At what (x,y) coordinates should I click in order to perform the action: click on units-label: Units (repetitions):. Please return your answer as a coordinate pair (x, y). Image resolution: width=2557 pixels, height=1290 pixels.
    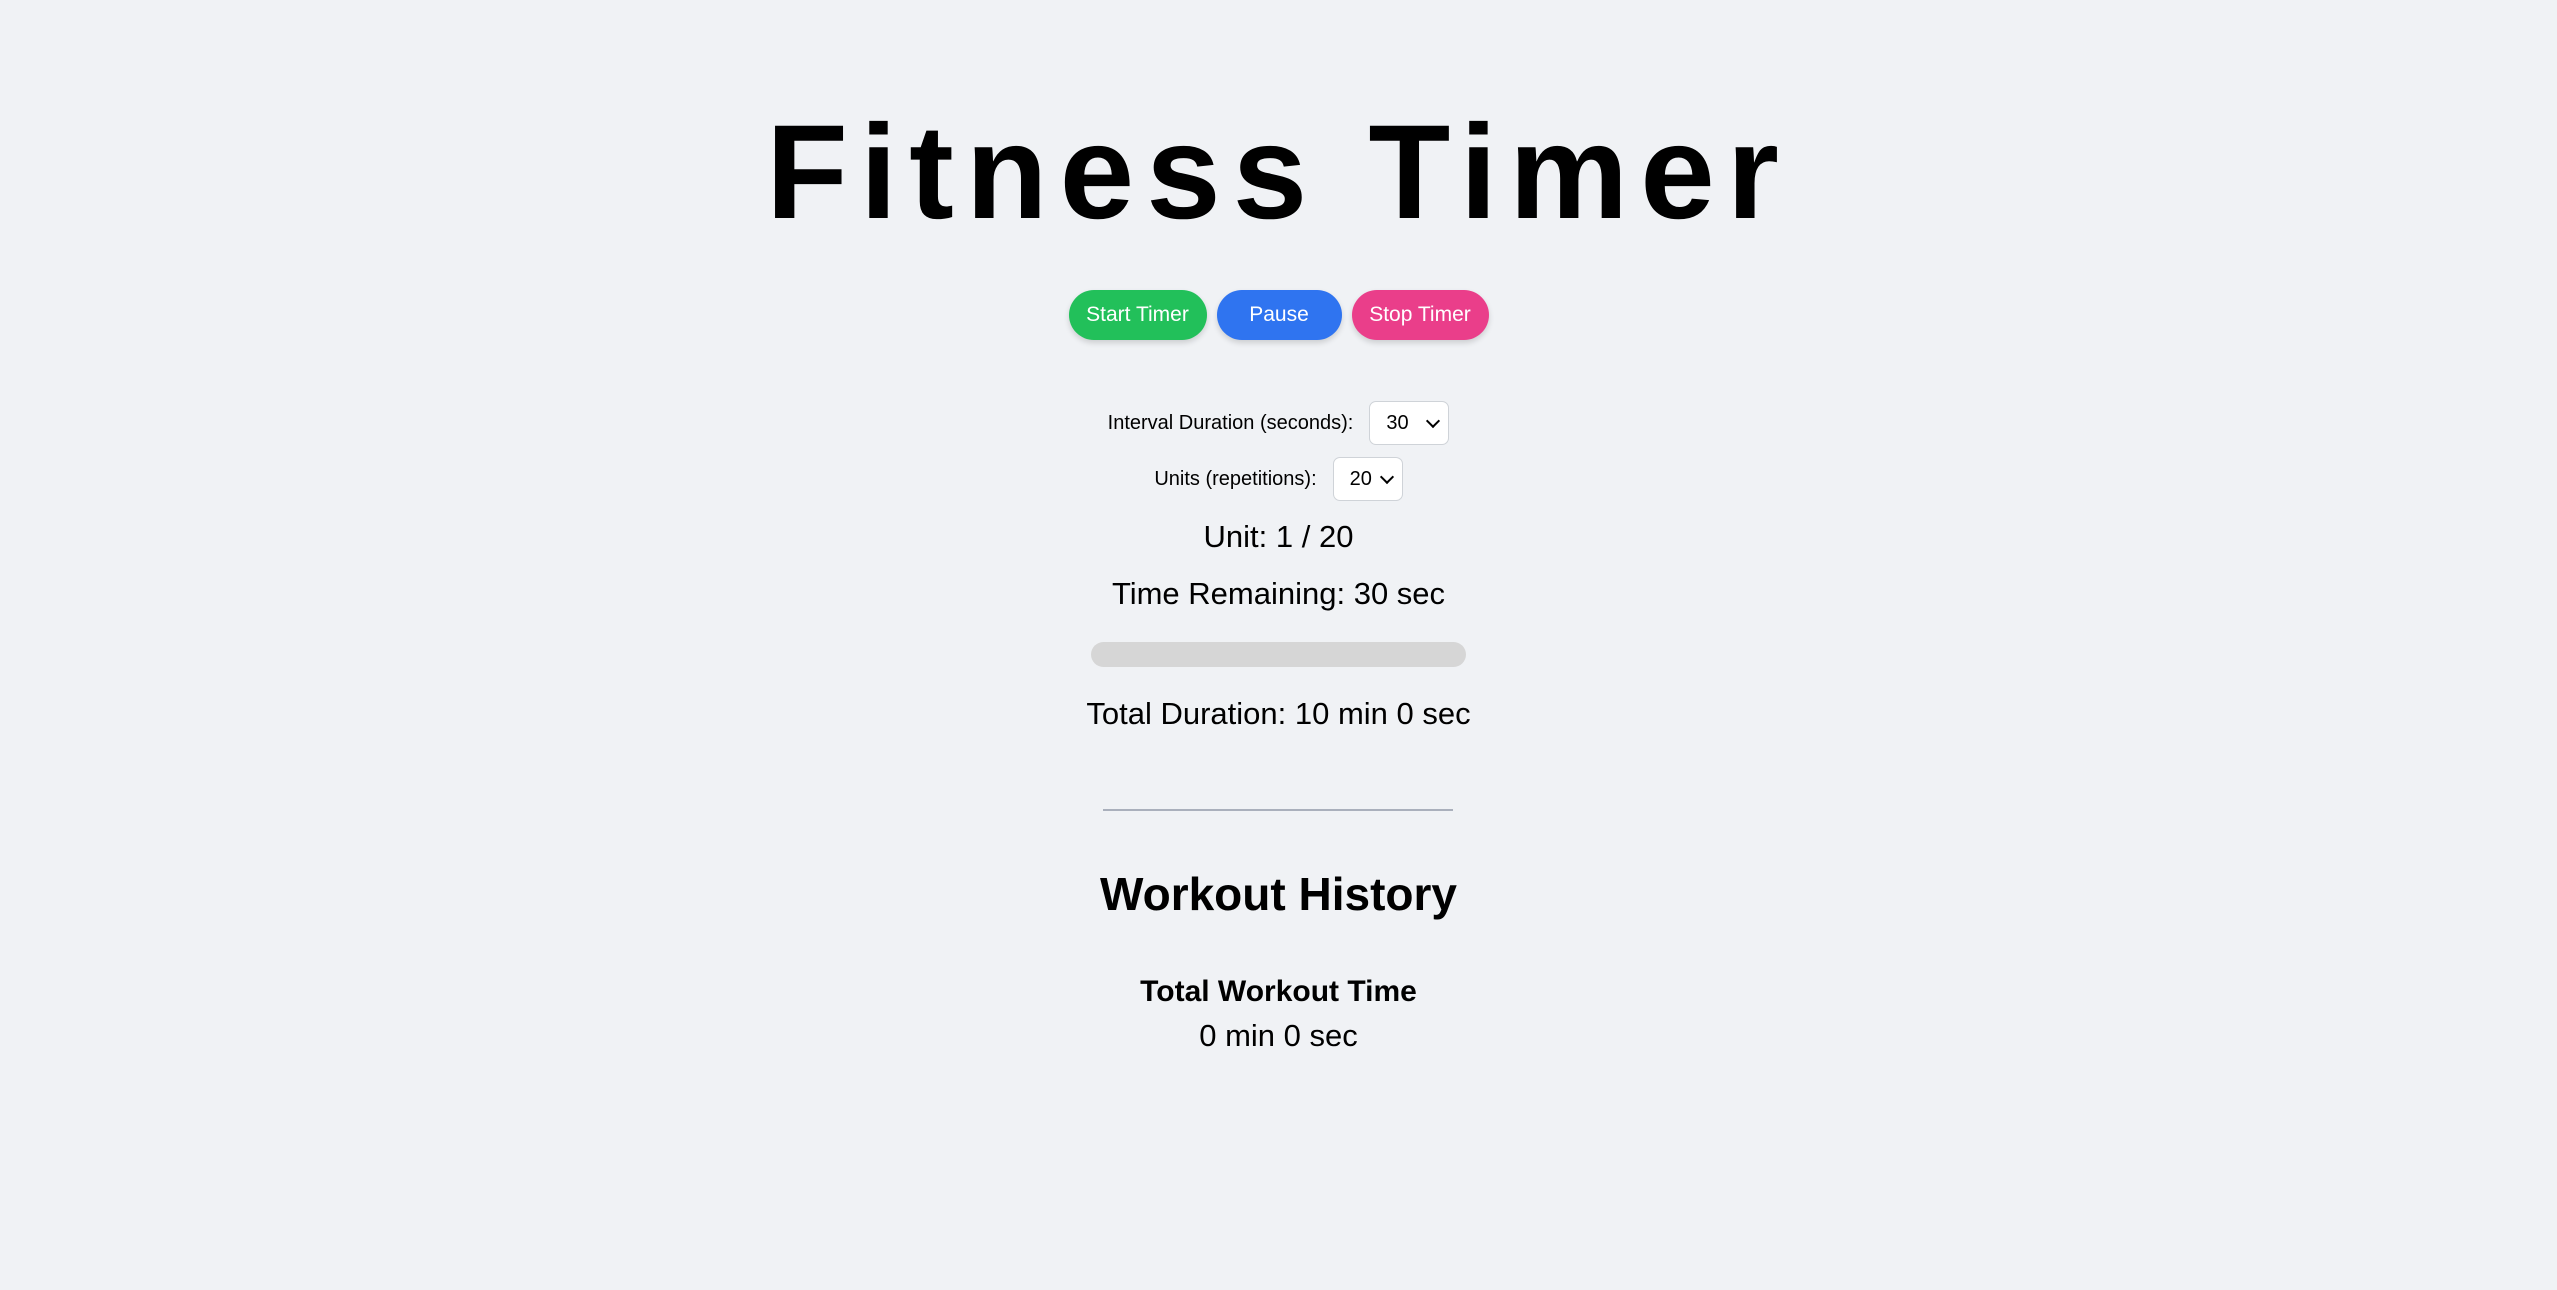
    Looking at the image, I should click on (1235, 478).